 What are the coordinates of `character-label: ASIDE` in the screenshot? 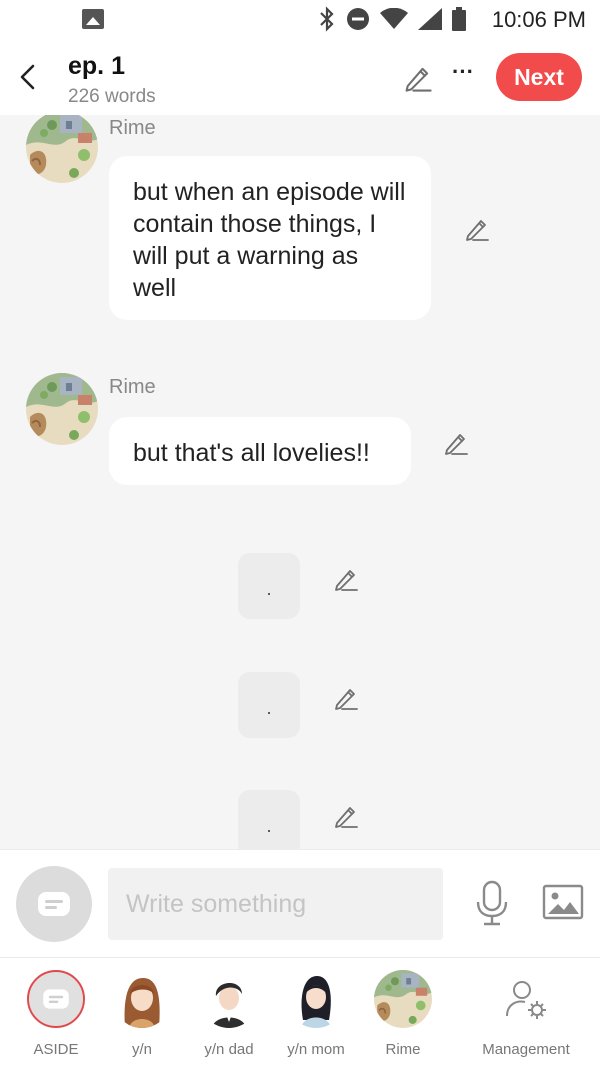 It's located at (56, 1049).